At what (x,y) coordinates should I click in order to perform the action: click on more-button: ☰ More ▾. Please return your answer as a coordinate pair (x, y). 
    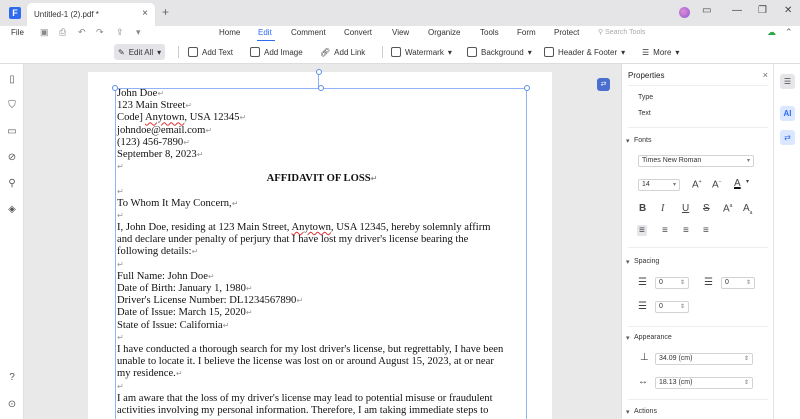
    Looking at the image, I should click on (660, 52).